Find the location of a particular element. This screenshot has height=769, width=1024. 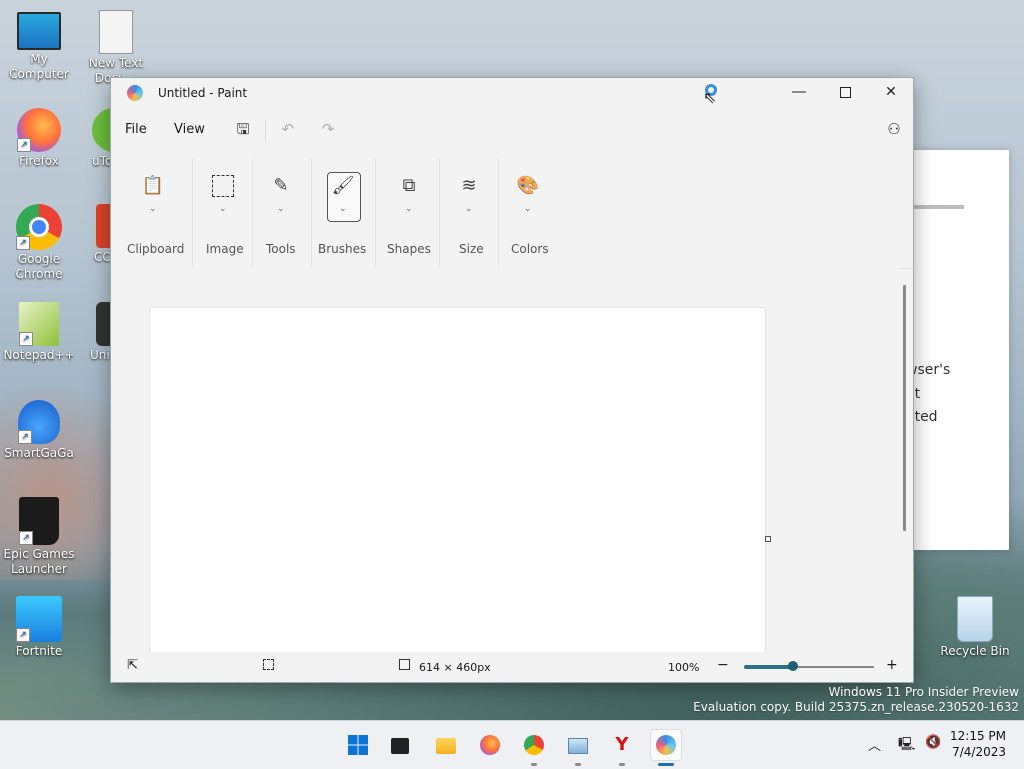

ribbon-group-label: Brushes is located at coordinates (342, 249).